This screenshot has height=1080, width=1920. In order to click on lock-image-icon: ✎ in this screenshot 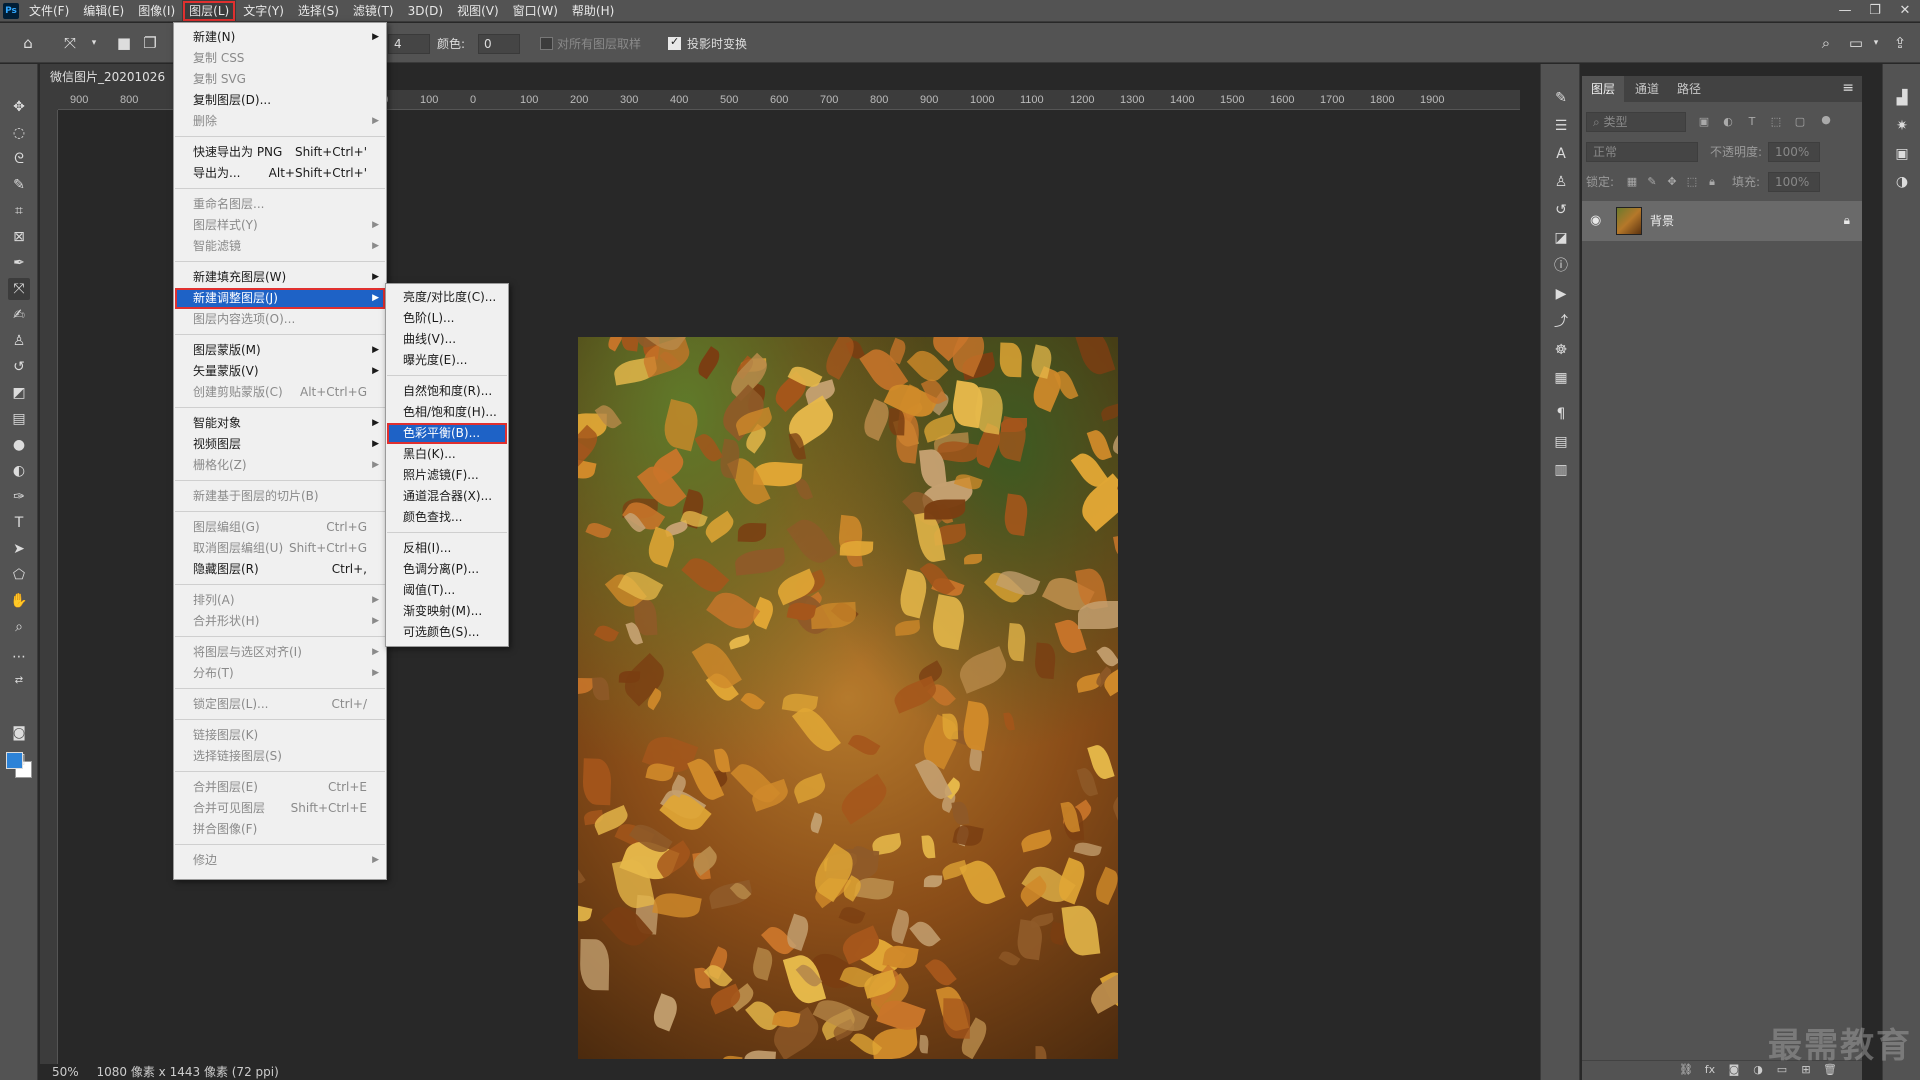, I will do `click(1652, 182)`.